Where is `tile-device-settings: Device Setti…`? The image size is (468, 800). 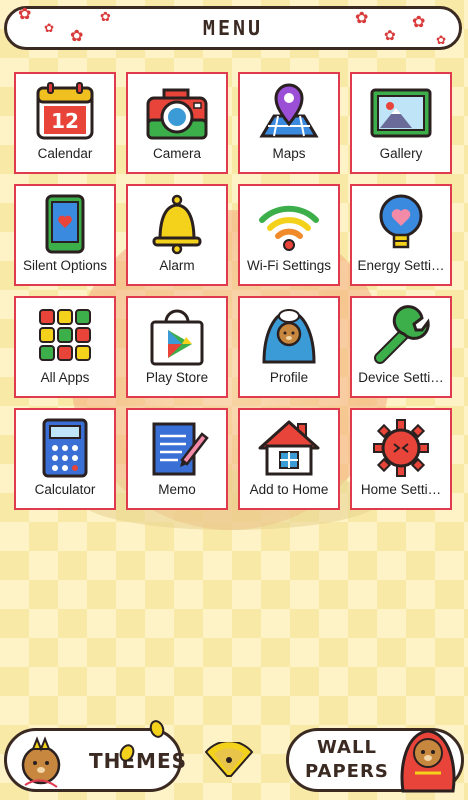
tile-device-settings: Device Setti… is located at coordinates (401, 347).